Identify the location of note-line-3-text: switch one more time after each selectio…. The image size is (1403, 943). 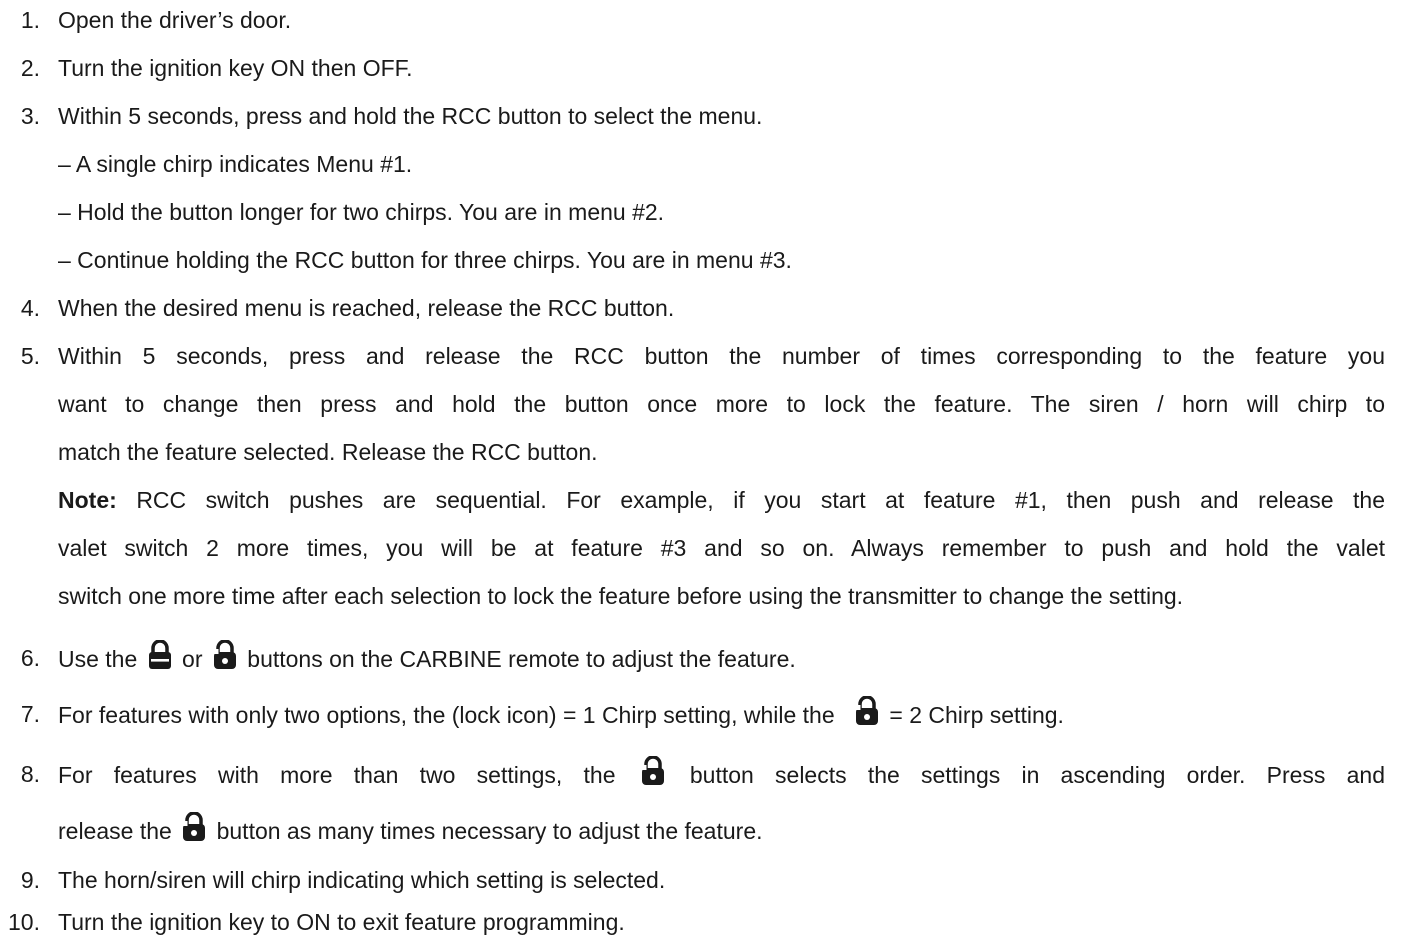
(621, 596).